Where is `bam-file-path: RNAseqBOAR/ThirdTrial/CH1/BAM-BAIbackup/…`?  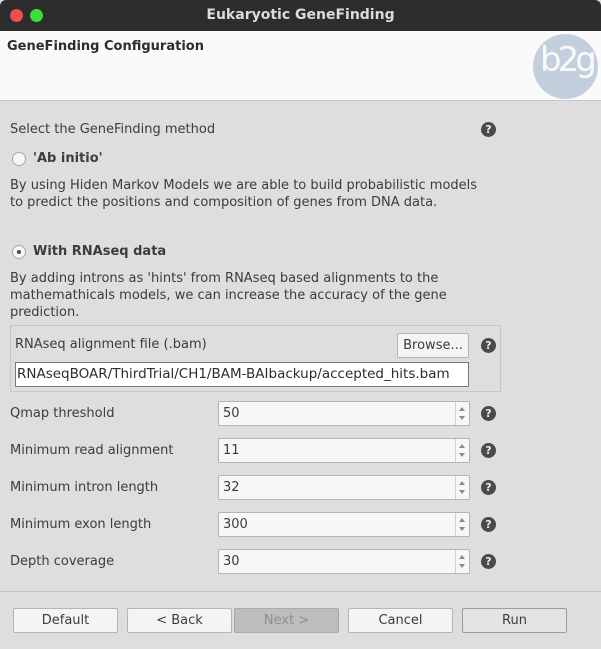 bam-file-path: RNAseqBOAR/ThirdTrial/CH1/BAM-BAIbackup/… is located at coordinates (233, 374).